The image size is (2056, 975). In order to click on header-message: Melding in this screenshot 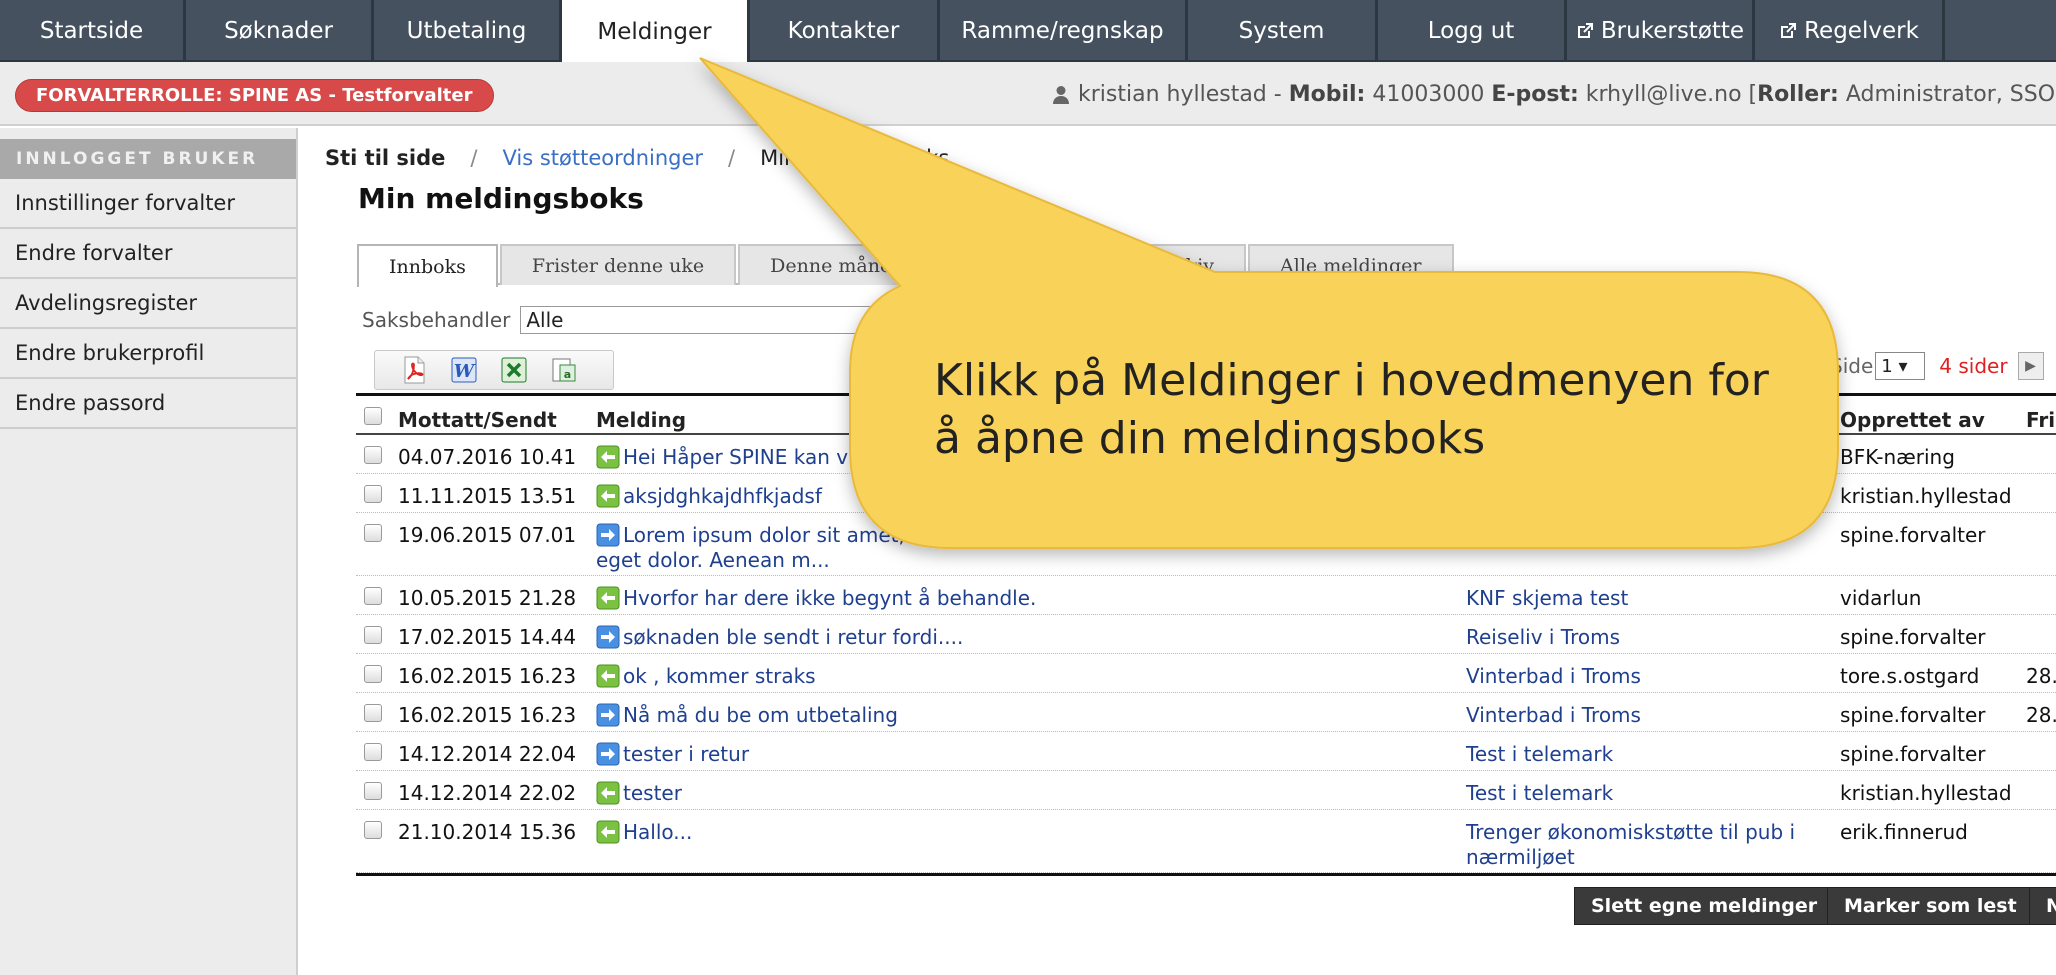, I will do `click(641, 420)`.